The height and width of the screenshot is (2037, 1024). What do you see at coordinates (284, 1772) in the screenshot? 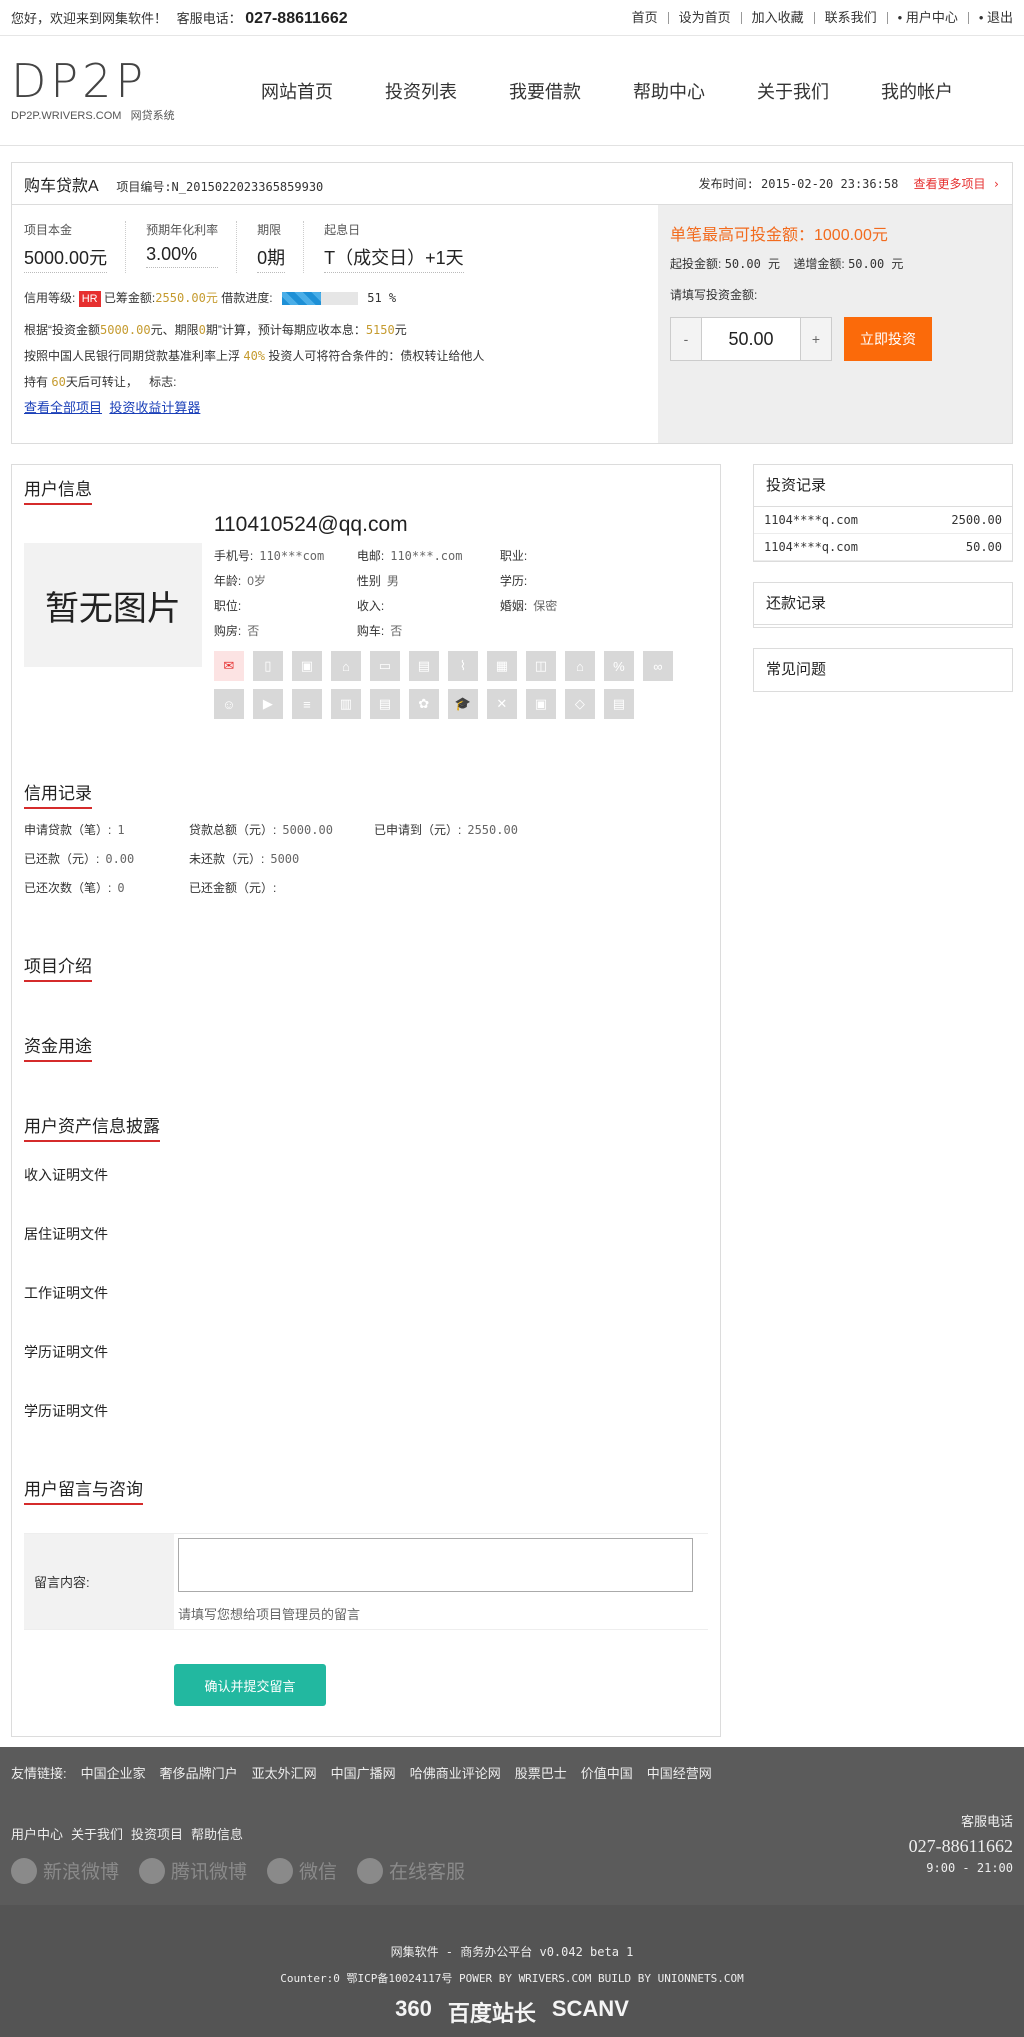
I see `friend-link: 亚太外汇网` at bounding box center [284, 1772].